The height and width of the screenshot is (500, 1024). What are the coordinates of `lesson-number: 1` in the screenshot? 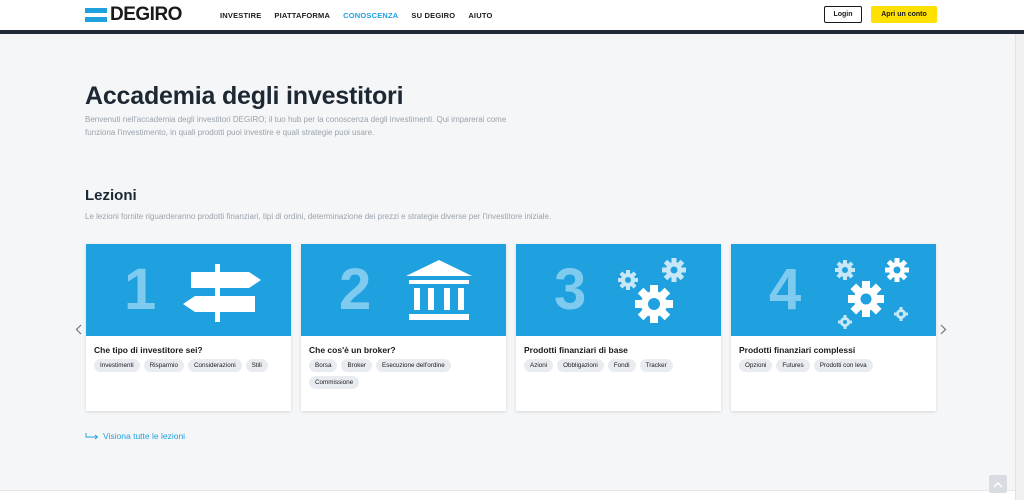 It's located at (140, 289).